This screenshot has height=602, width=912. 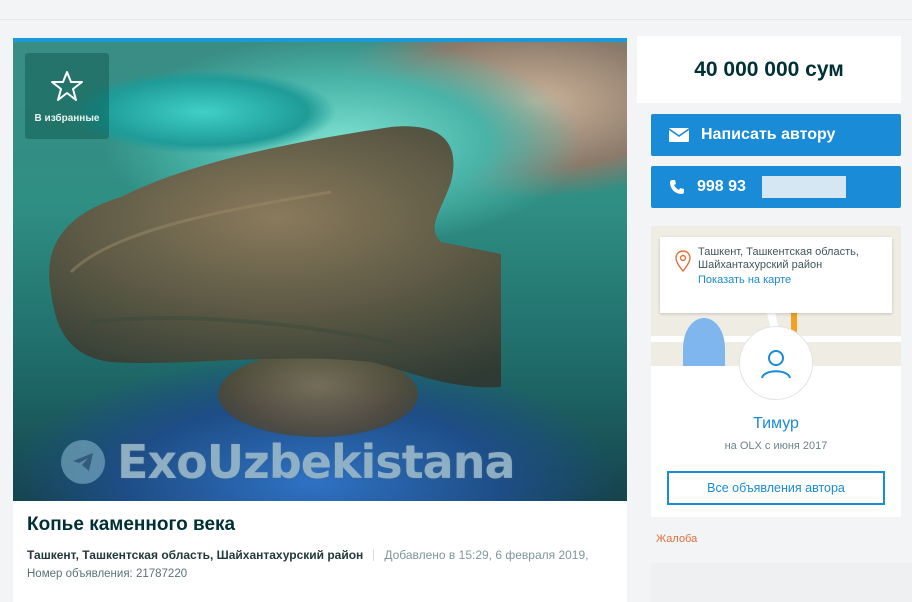 I want to click on user-icon, so click(x=776, y=364).